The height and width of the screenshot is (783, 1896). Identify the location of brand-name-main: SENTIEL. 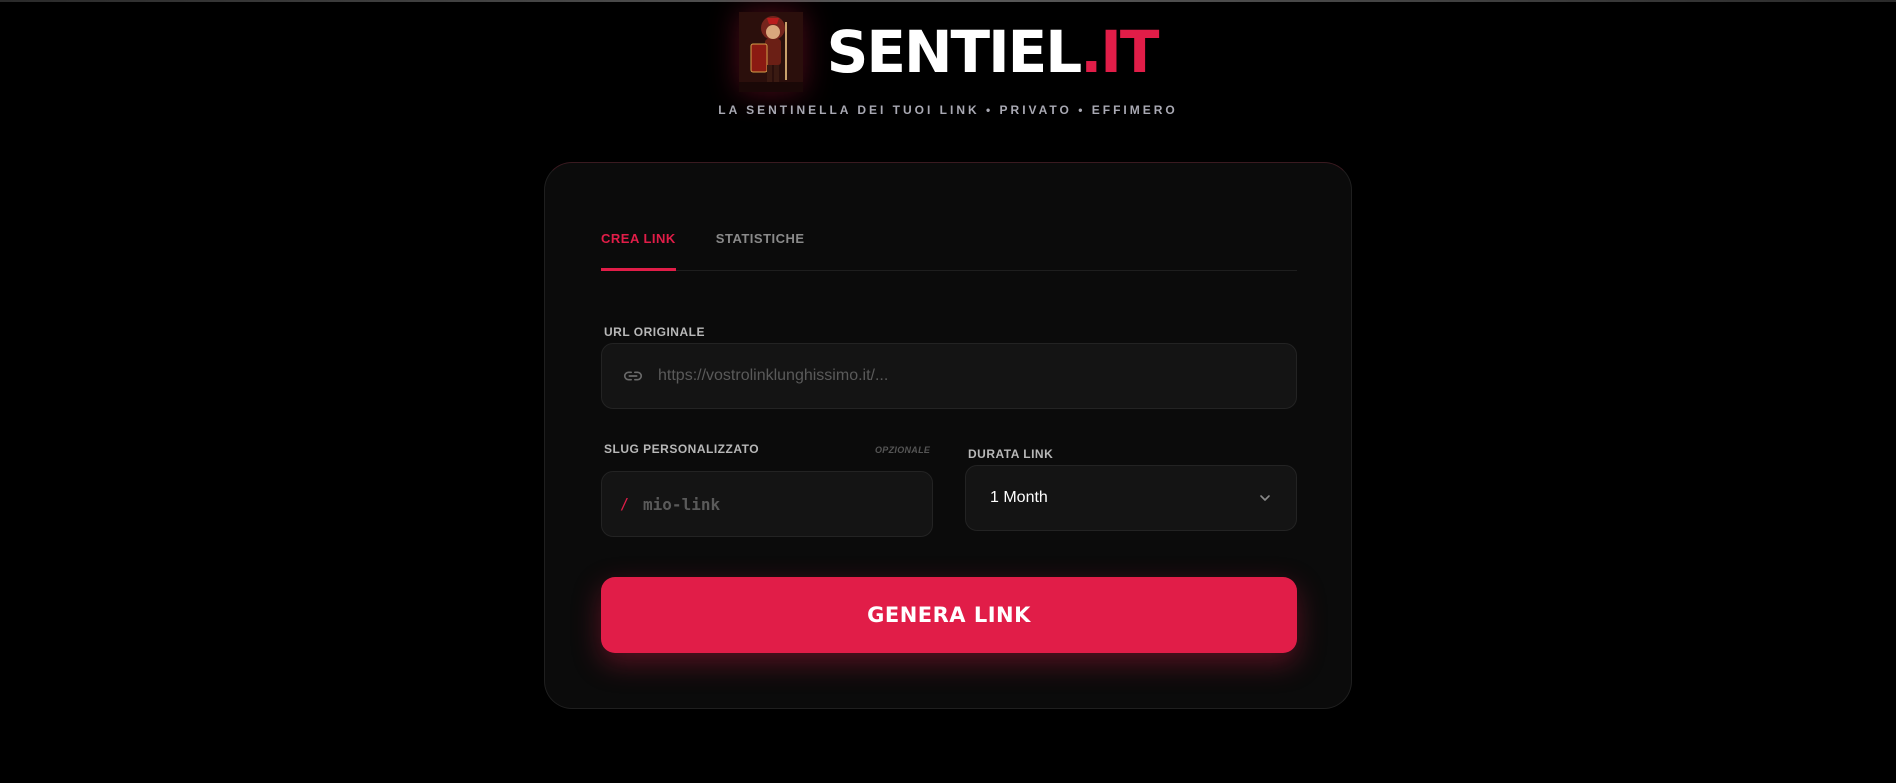
(954, 52).